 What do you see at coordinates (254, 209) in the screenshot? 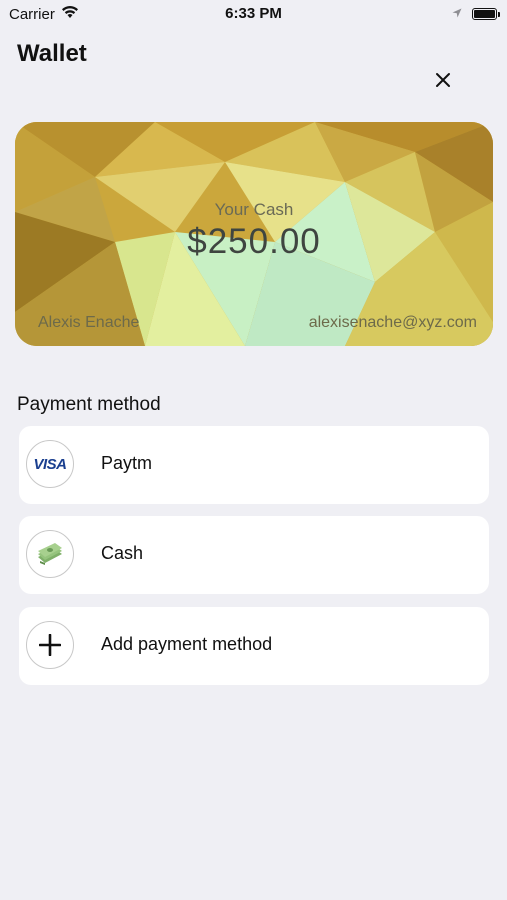
I see `card-cash-label: Your Cash` at bounding box center [254, 209].